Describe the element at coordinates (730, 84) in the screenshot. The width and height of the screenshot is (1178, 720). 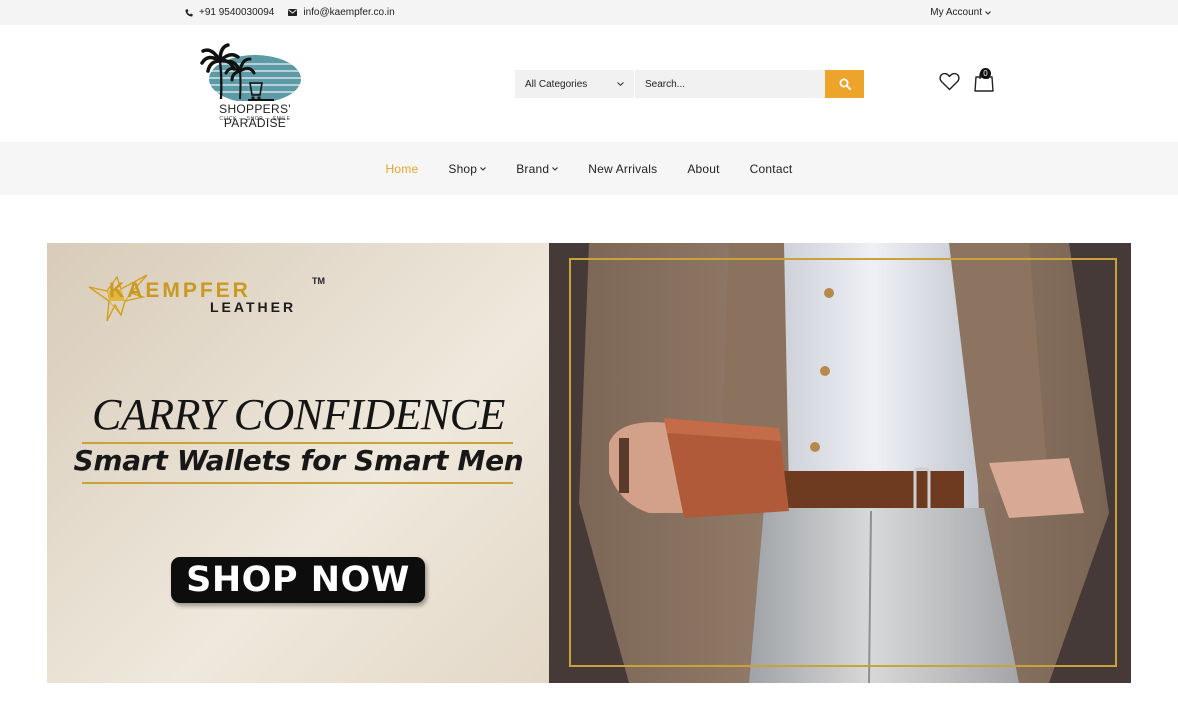
I see `search-input` at that location.